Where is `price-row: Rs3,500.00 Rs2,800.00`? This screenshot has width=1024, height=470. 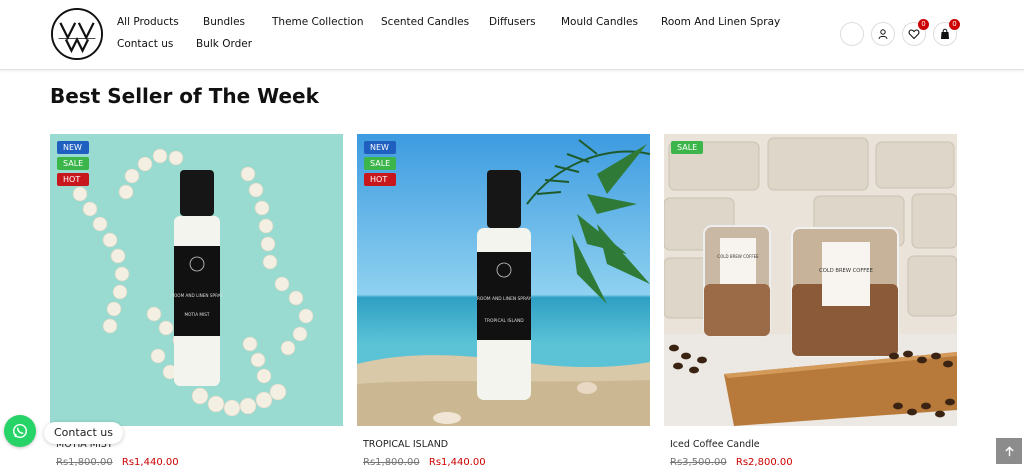 price-row: Rs3,500.00 Rs2,800.00 is located at coordinates (731, 462).